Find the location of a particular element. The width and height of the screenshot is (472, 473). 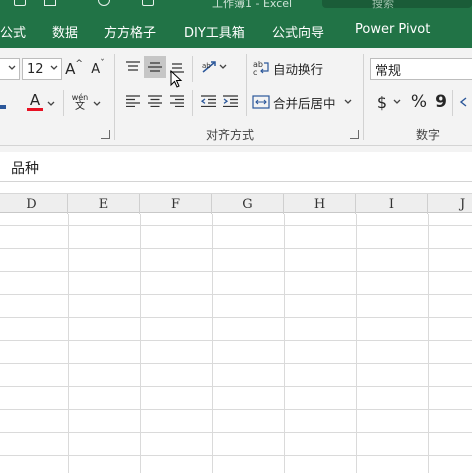

text-orientation-icon: ab is located at coordinates (209, 67).